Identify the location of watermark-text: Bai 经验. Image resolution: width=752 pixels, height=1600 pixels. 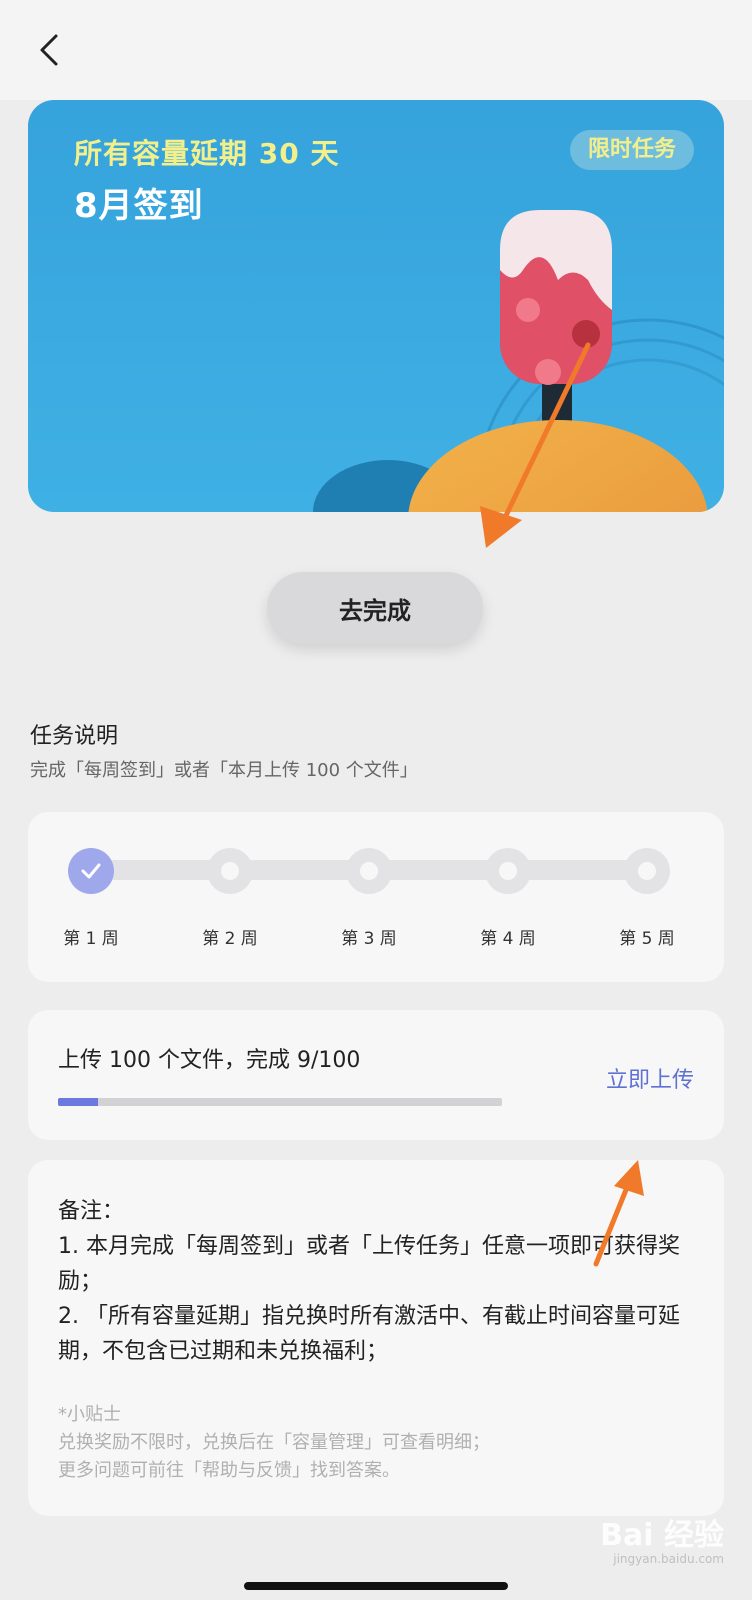
(662, 1535).